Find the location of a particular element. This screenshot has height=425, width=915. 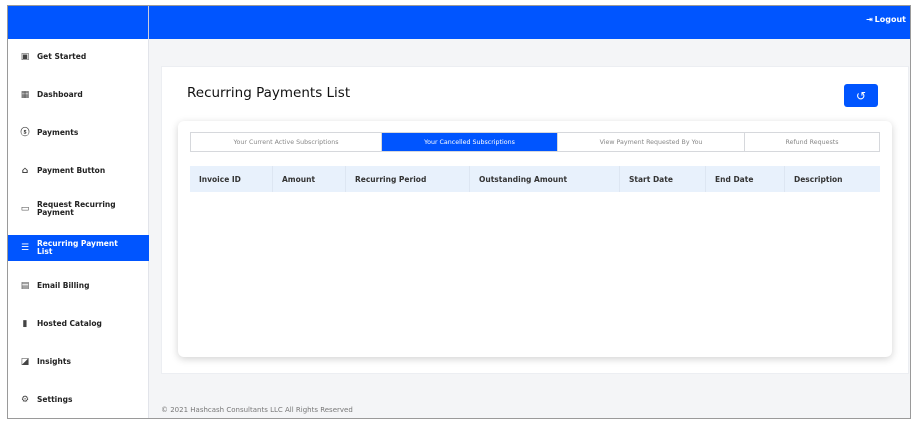

page-title: Recurring Payments List is located at coordinates (269, 93).